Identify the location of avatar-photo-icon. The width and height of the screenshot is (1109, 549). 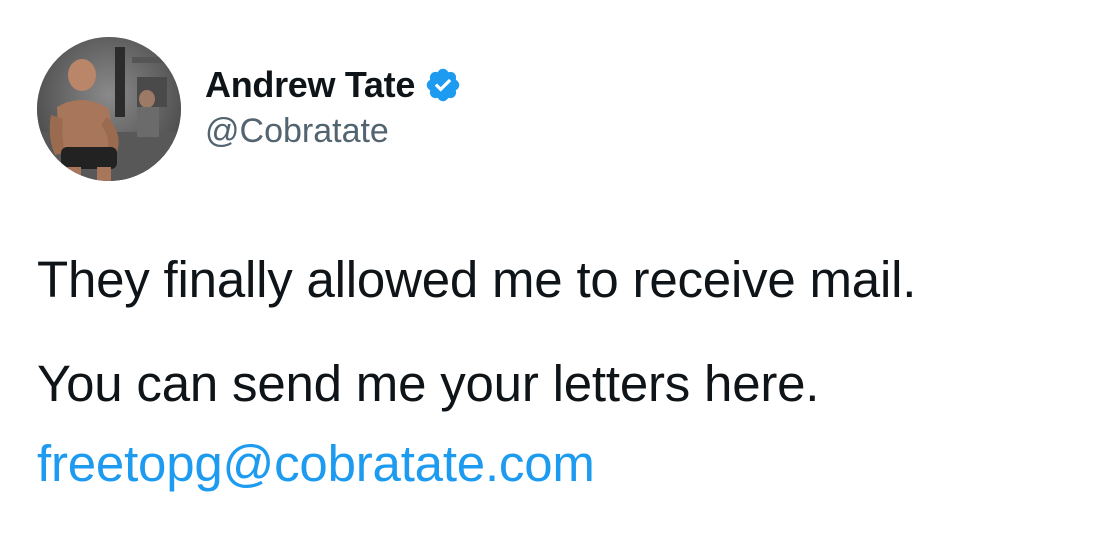
(109, 109).